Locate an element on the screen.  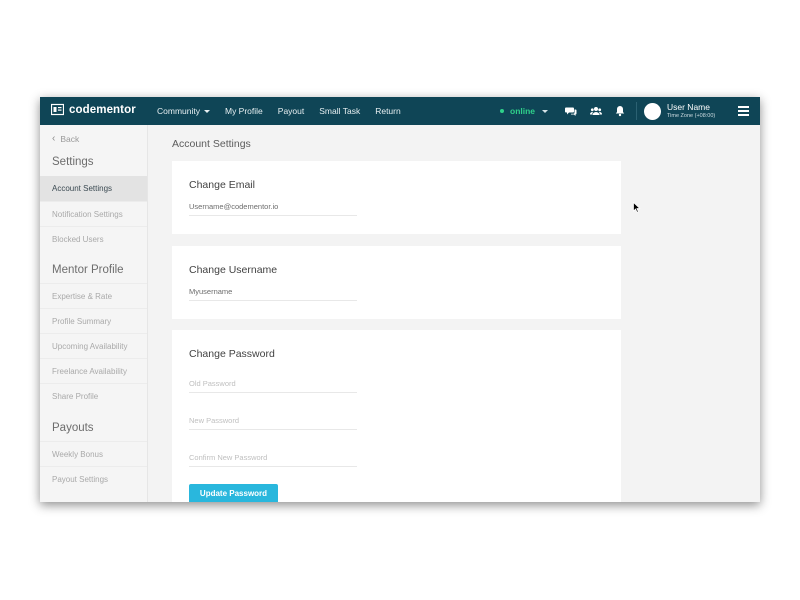
sidebar-heading-mentor-profile: Mentor Profile is located at coordinates (88, 270).